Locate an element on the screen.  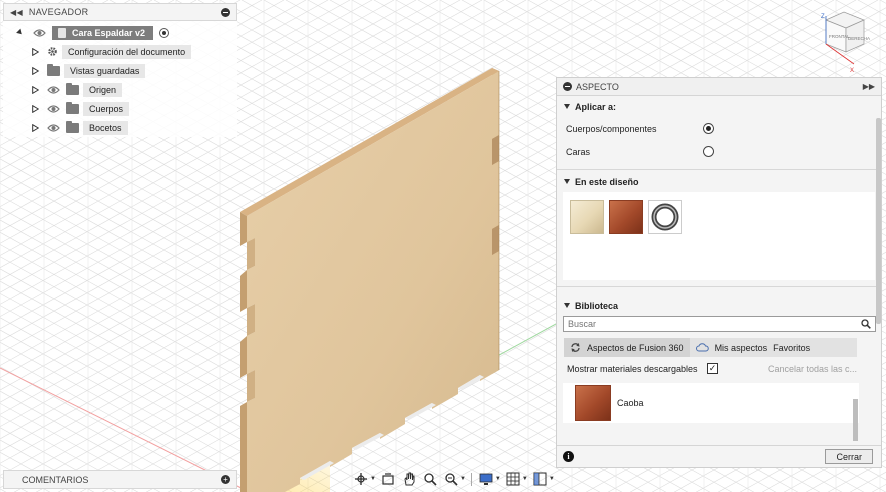
material-list-scrollbar is located at coordinates (855, 420).